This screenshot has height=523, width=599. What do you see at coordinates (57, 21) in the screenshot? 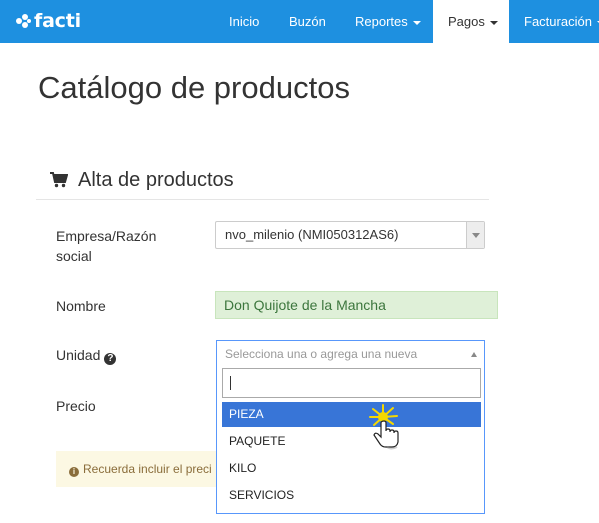
I see `brand-name: facti` at bounding box center [57, 21].